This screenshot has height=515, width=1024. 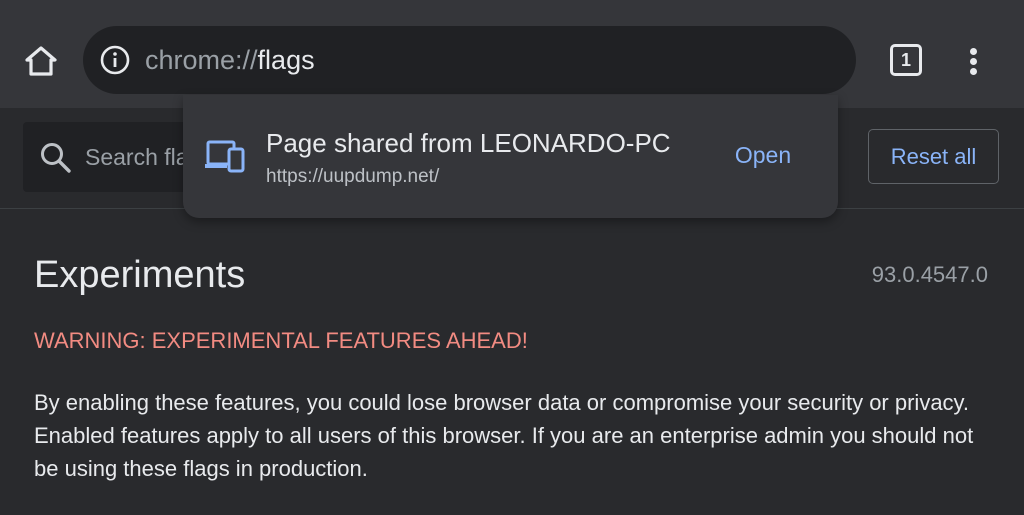 I want to click on search-icon, so click(x=56, y=158).